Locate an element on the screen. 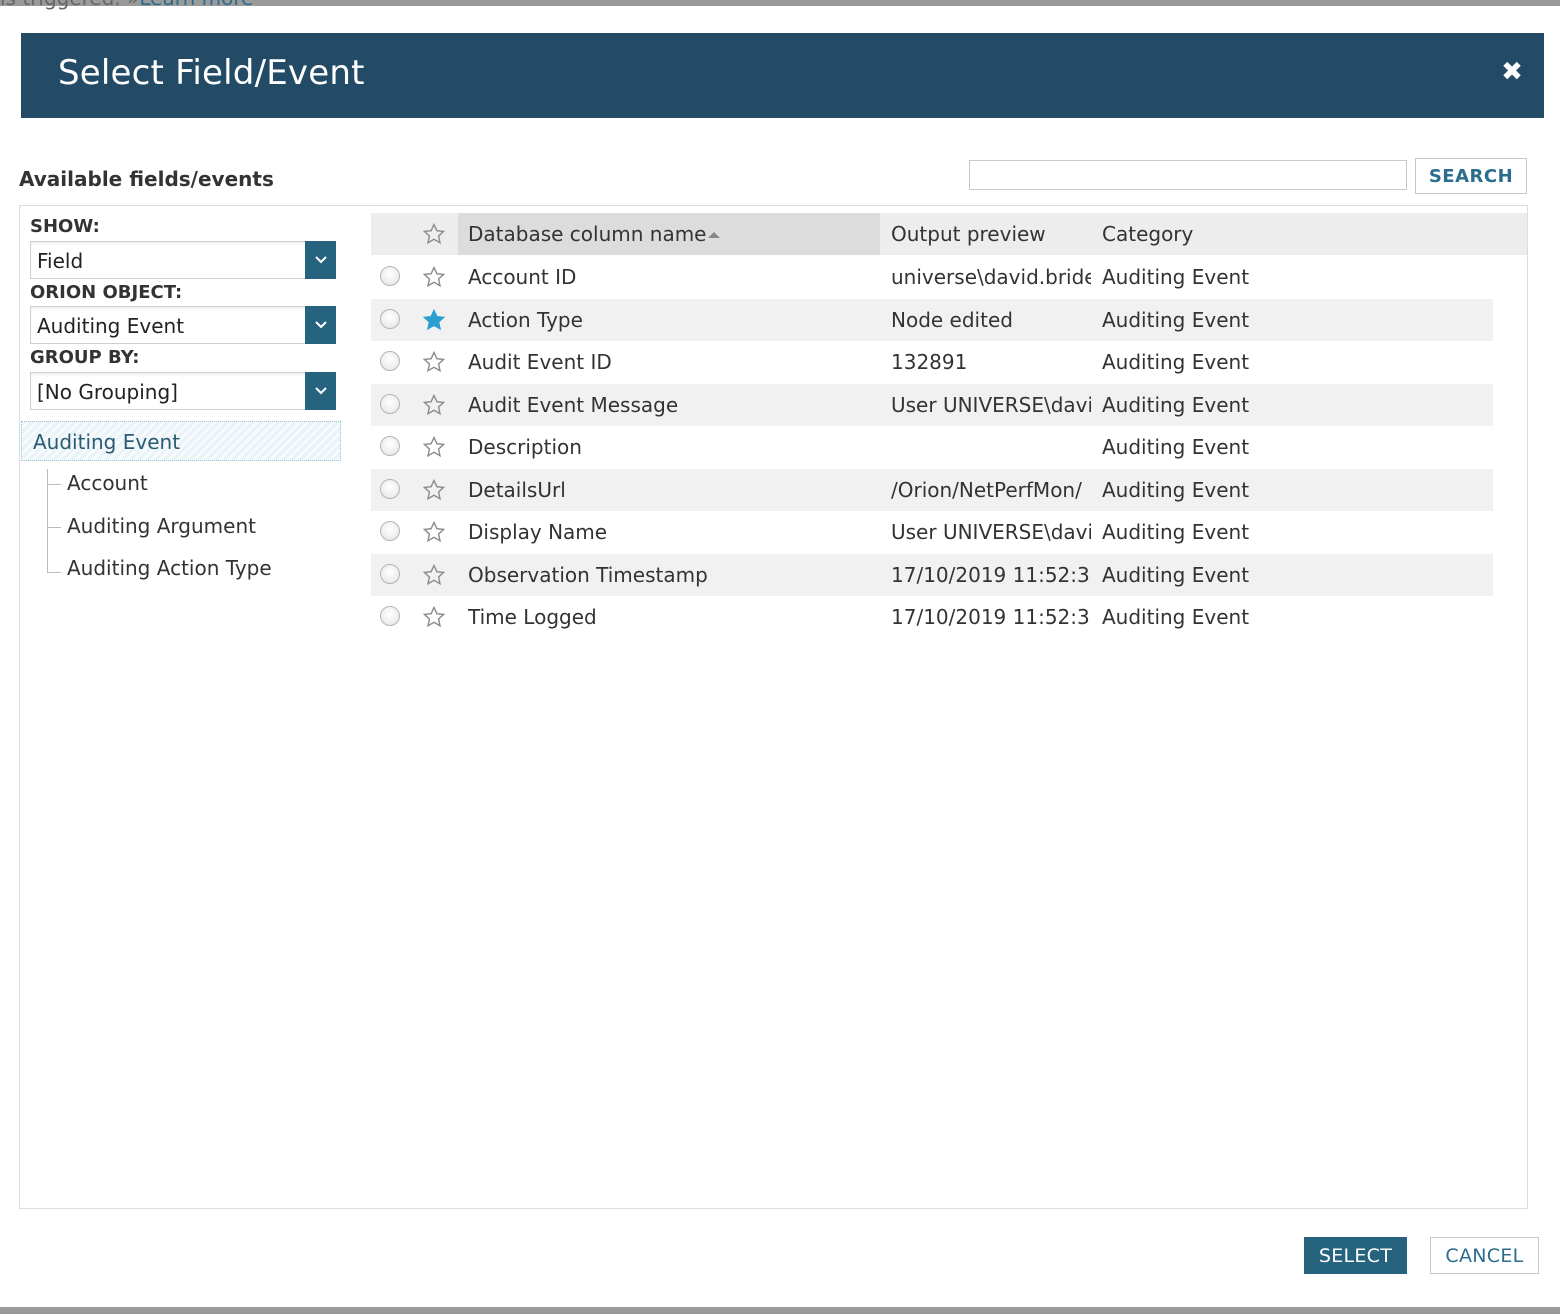  orion-object-select-value: Auditing Event is located at coordinates (111, 326).